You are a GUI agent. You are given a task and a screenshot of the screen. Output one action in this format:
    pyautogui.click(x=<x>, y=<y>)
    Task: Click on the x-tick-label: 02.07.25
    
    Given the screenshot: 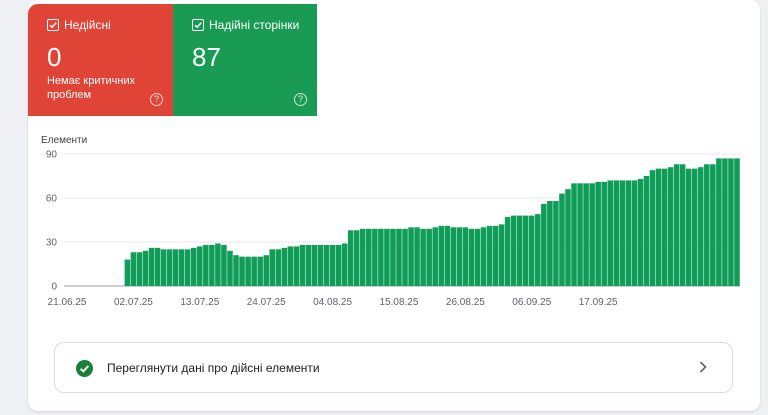 What is the action you would take?
    pyautogui.click(x=133, y=302)
    